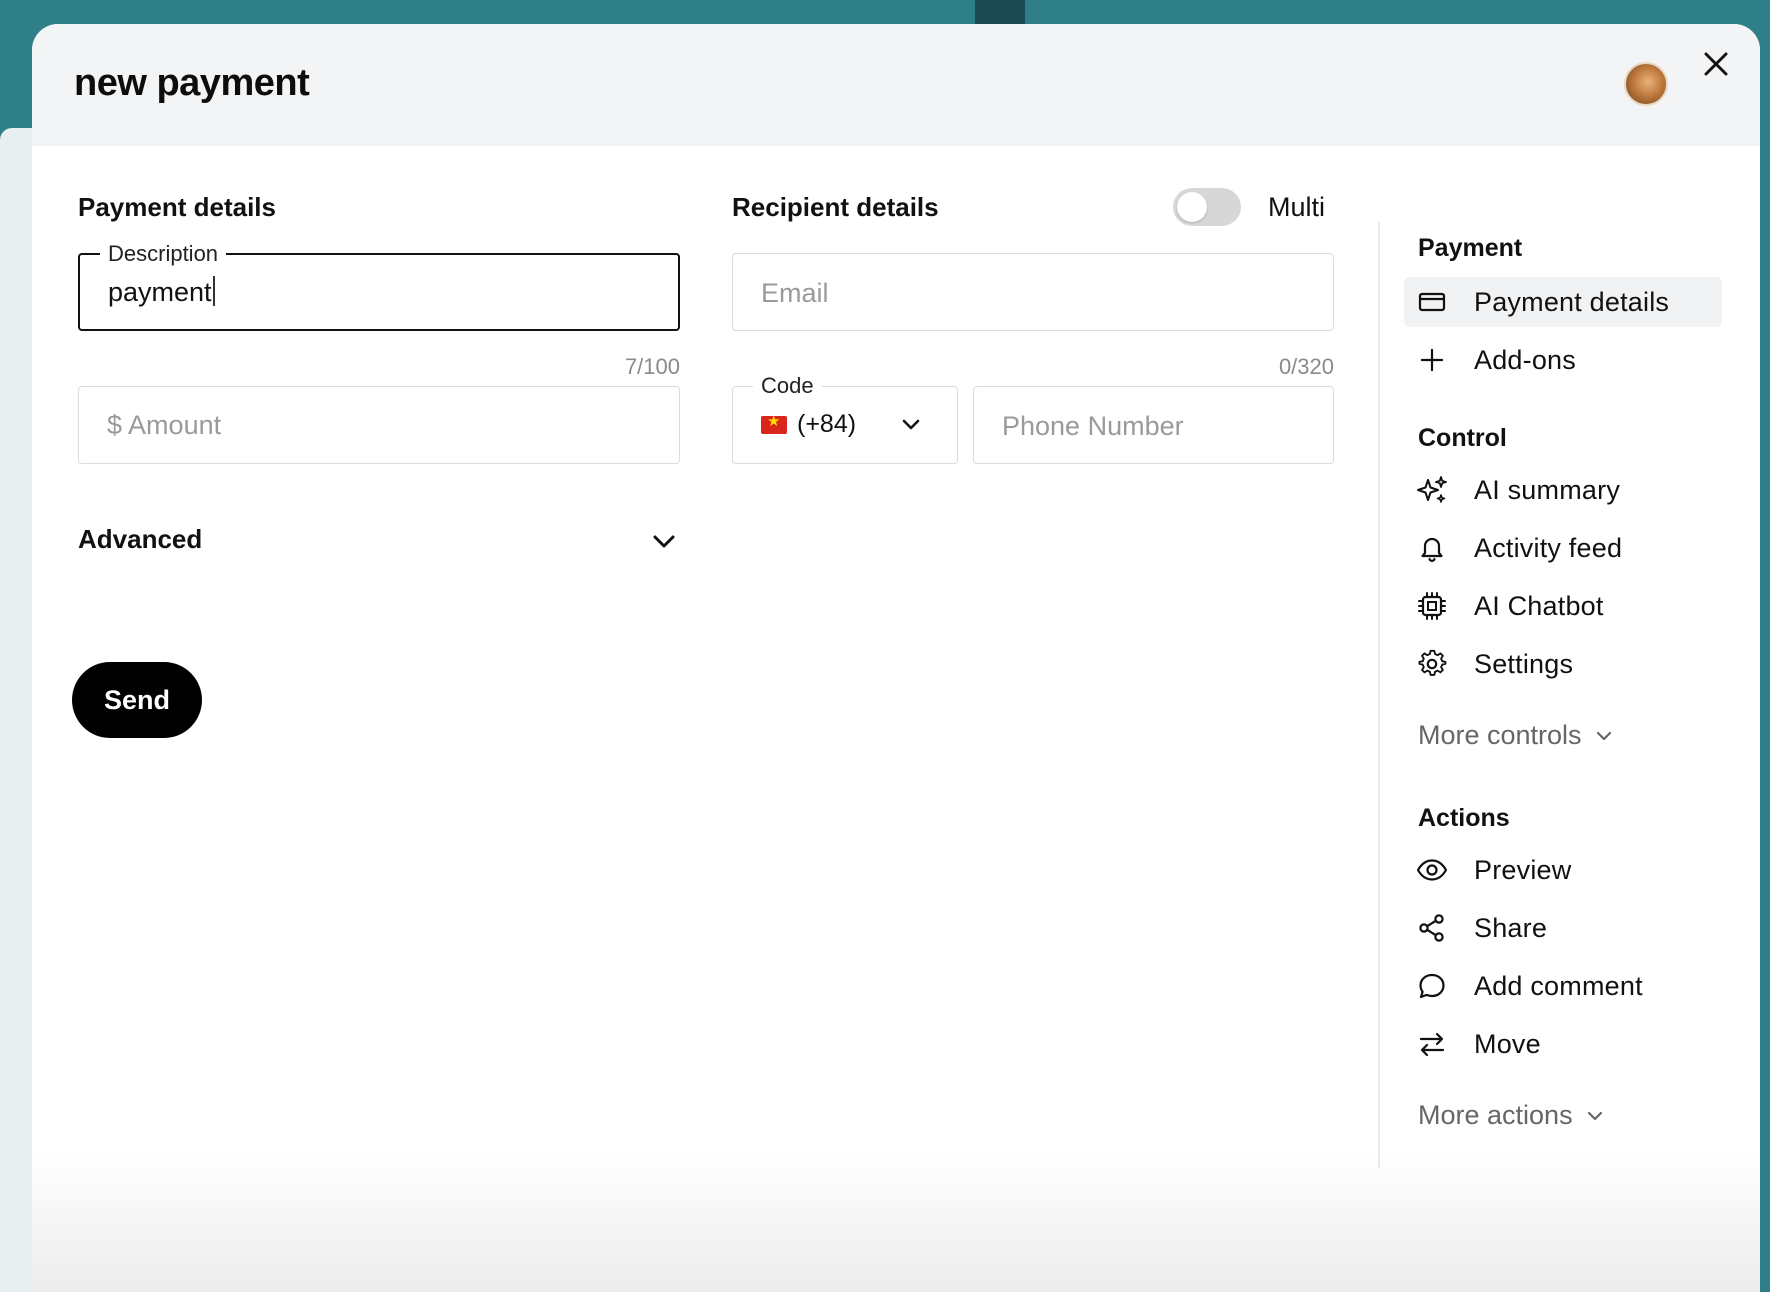  What do you see at coordinates (1470, 248) in the screenshot?
I see `sidebar-heading-payment: Payment` at bounding box center [1470, 248].